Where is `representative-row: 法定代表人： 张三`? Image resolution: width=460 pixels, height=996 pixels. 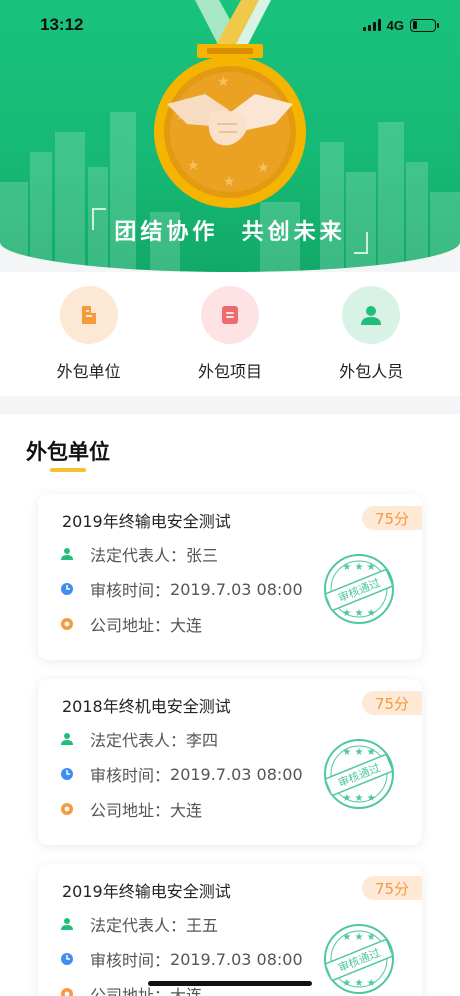
representative-row: 法定代表人： 张三 is located at coordinates (139, 554).